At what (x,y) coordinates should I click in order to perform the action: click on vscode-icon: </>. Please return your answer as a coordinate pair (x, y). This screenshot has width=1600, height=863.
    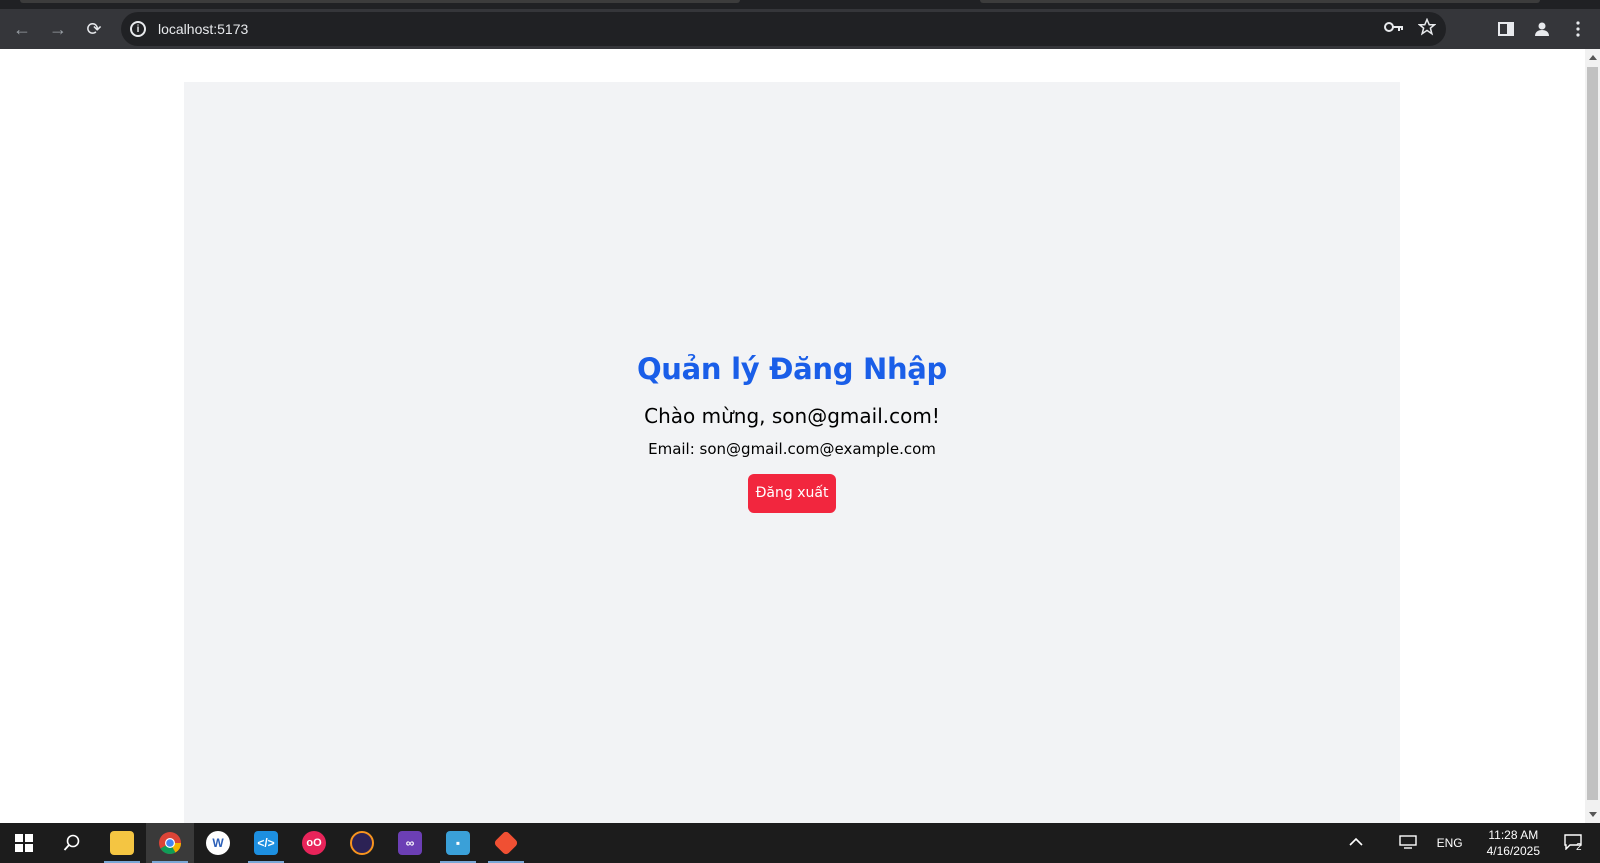
    Looking at the image, I should click on (266, 843).